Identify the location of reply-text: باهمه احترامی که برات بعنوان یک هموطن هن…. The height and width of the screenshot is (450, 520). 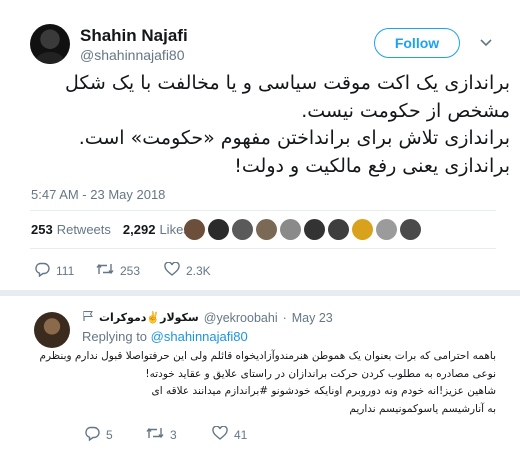
(268, 383).